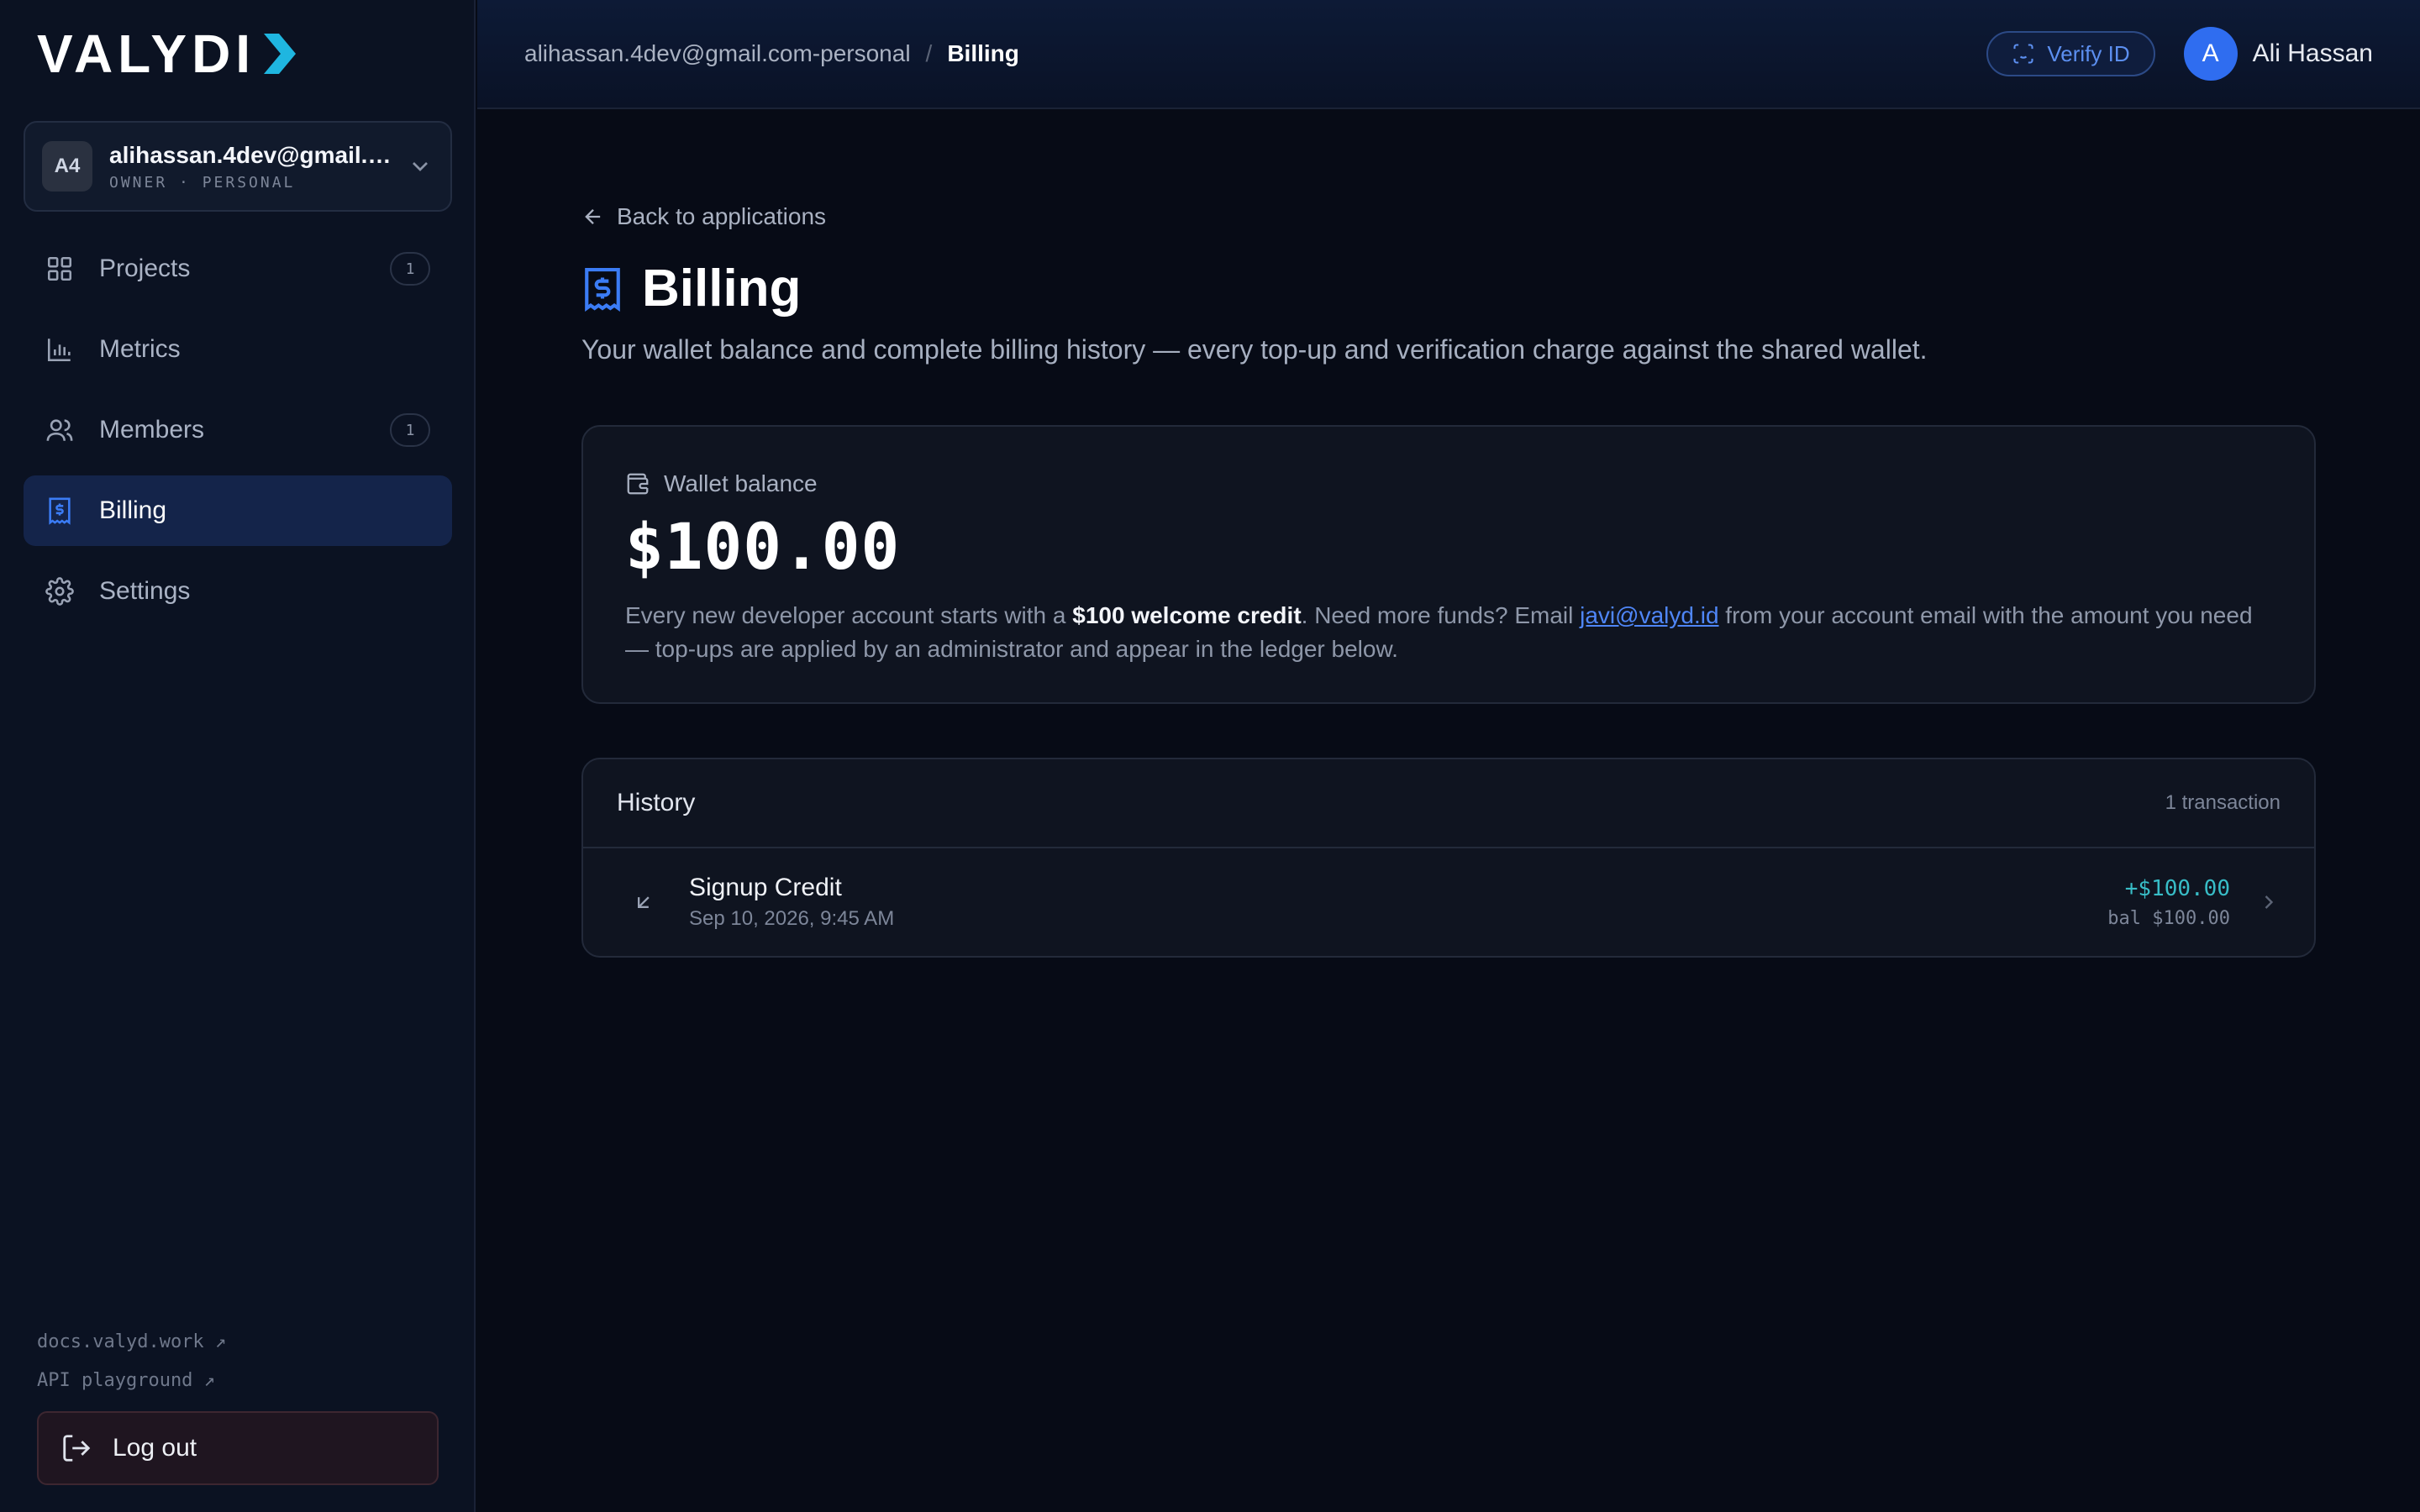  I want to click on page-title: Billing, so click(722, 289).